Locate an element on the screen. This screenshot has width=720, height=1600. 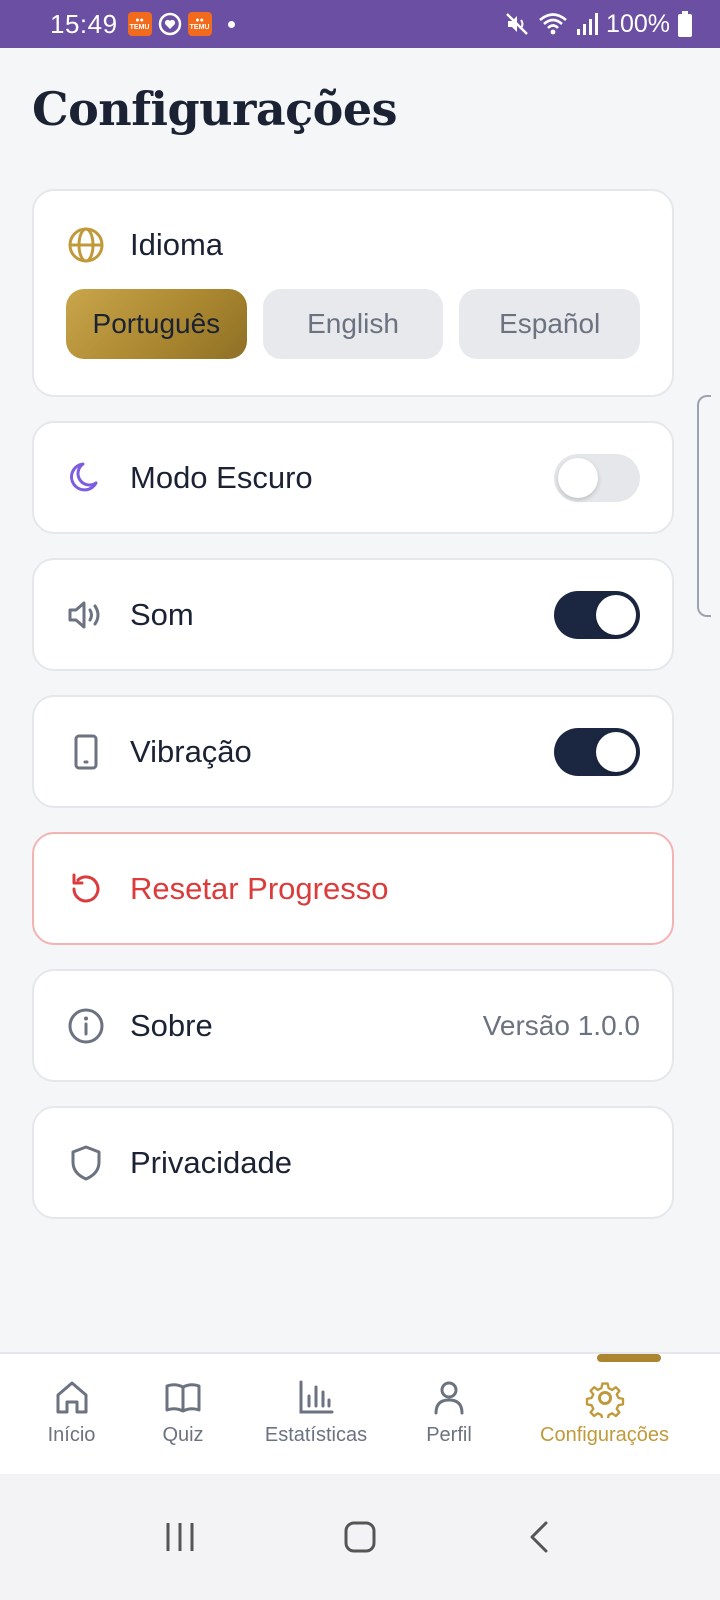
sound-label: Som is located at coordinates (162, 614).